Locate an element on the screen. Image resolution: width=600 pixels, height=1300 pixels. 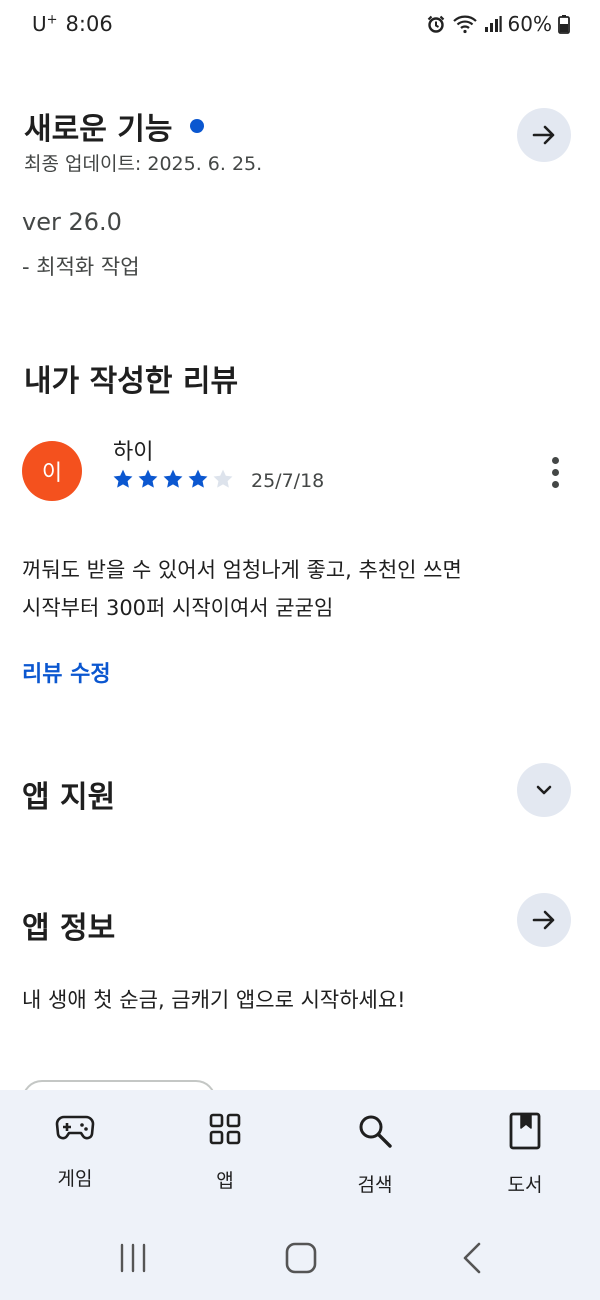
bottom-navigation: 게임 앱 검색 도서 is located at coordinates (300, 1155).